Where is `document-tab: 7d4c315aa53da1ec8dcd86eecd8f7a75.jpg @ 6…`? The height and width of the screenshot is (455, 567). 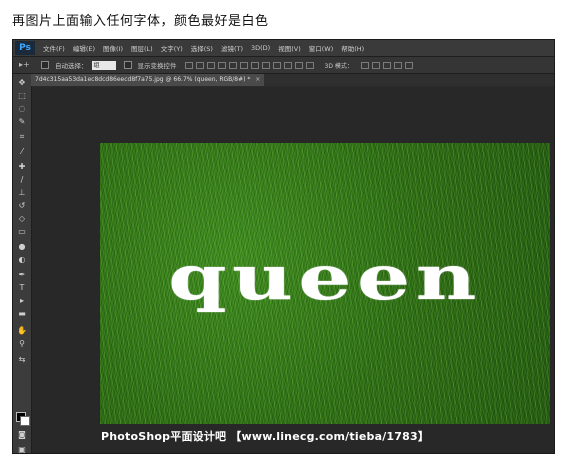
document-tab: 7d4c315aa53da1ec8dcd86eecd8f7a75.jpg @ 6… is located at coordinates (148, 80).